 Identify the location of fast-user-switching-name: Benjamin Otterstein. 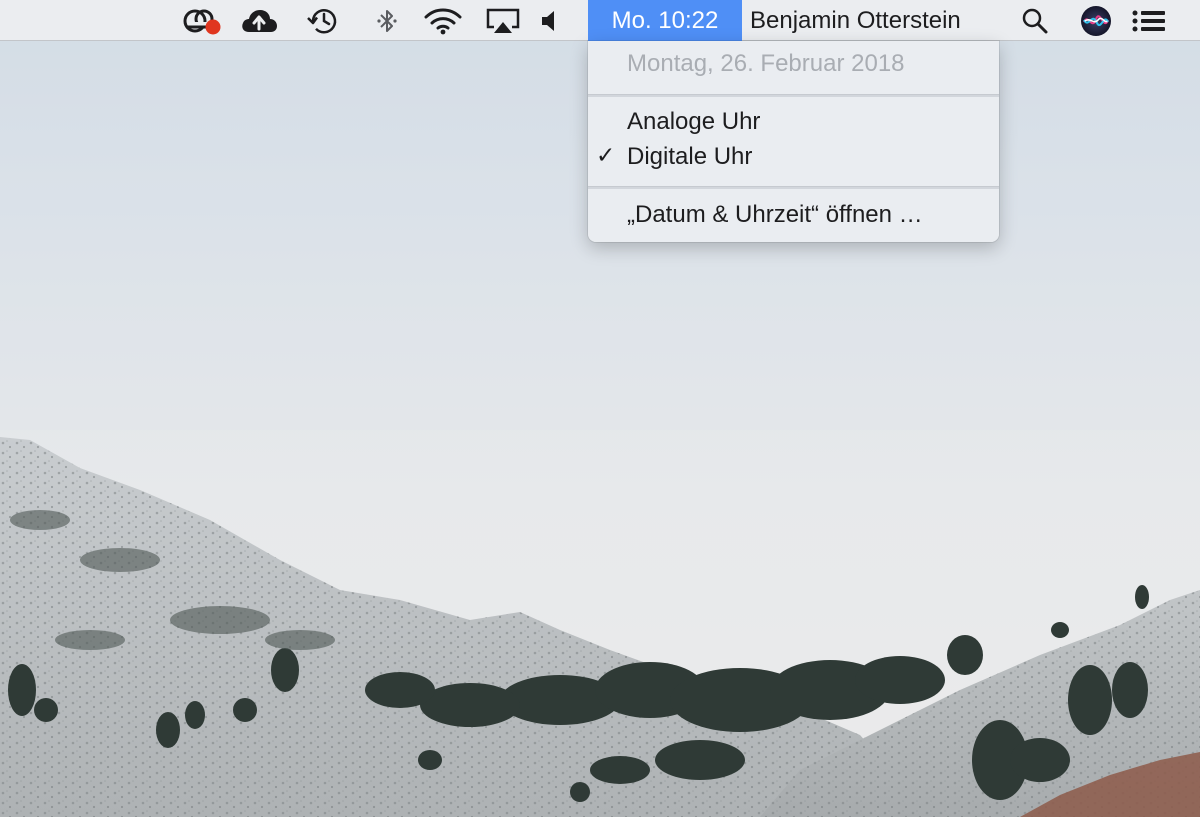
(855, 20).